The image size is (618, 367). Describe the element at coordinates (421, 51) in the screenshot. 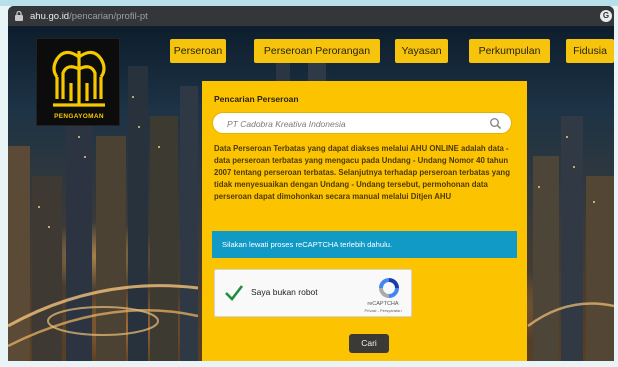

I see `nav-yayasan: Yayasan` at that location.